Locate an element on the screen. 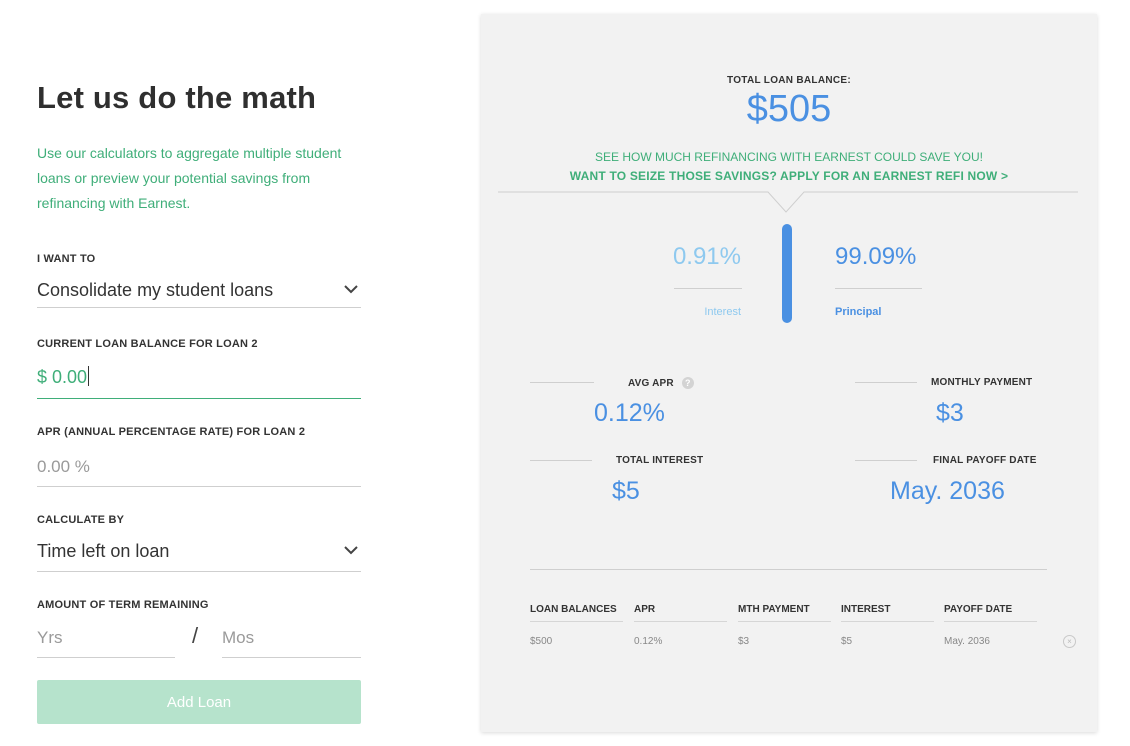 The height and width of the screenshot is (746, 1130). apr-input: 0.00 % is located at coordinates (199, 469).